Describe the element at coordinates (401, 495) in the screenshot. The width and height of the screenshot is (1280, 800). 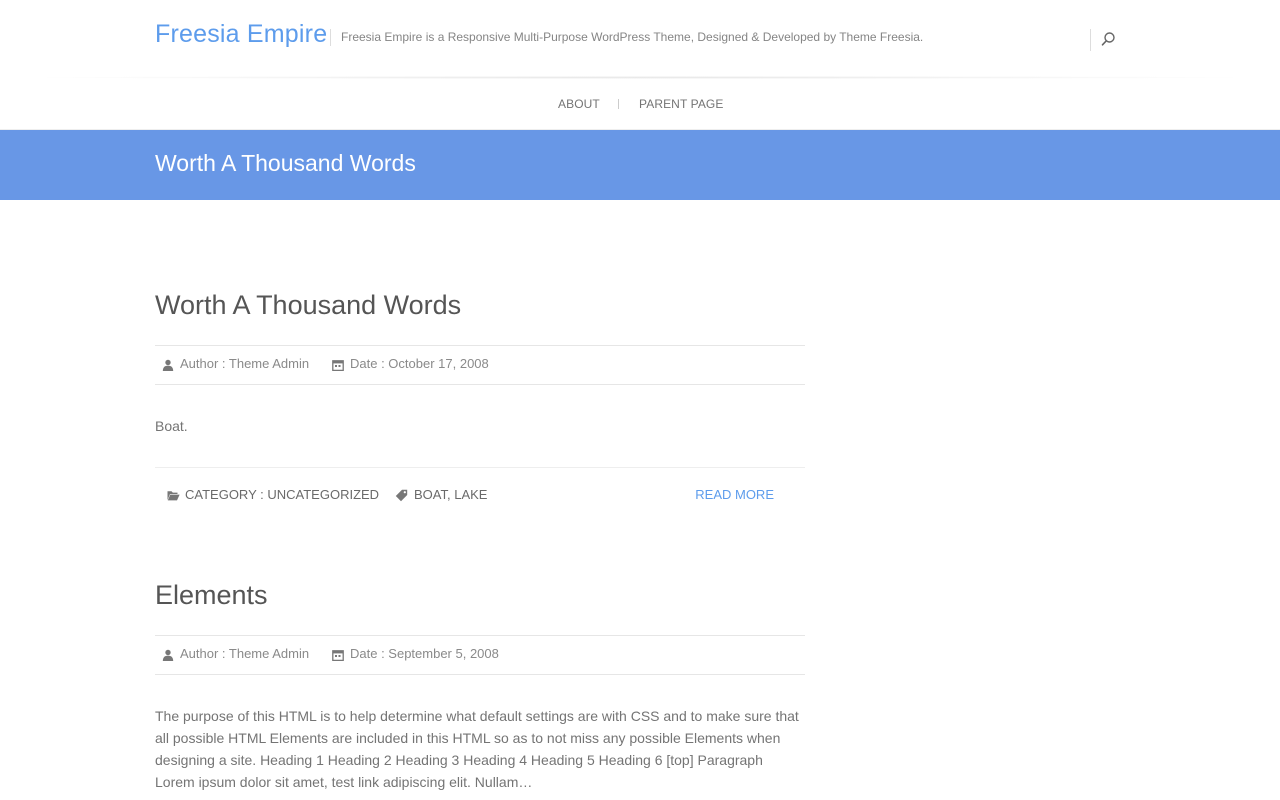
I see `tag-icon` at that location.